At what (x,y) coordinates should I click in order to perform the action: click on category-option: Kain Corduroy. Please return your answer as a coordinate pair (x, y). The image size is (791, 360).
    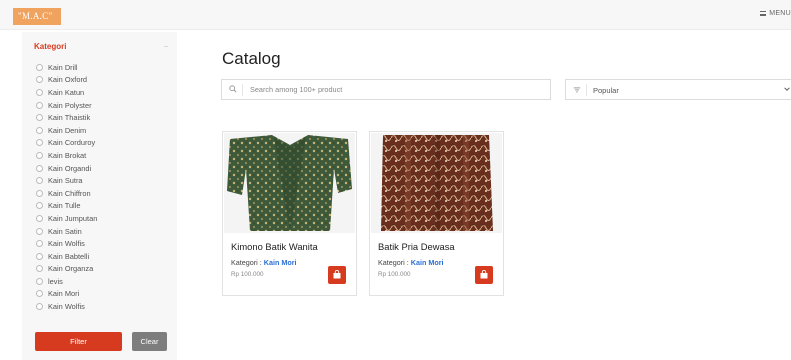
    Looking at the image, I should click on (66, 143).